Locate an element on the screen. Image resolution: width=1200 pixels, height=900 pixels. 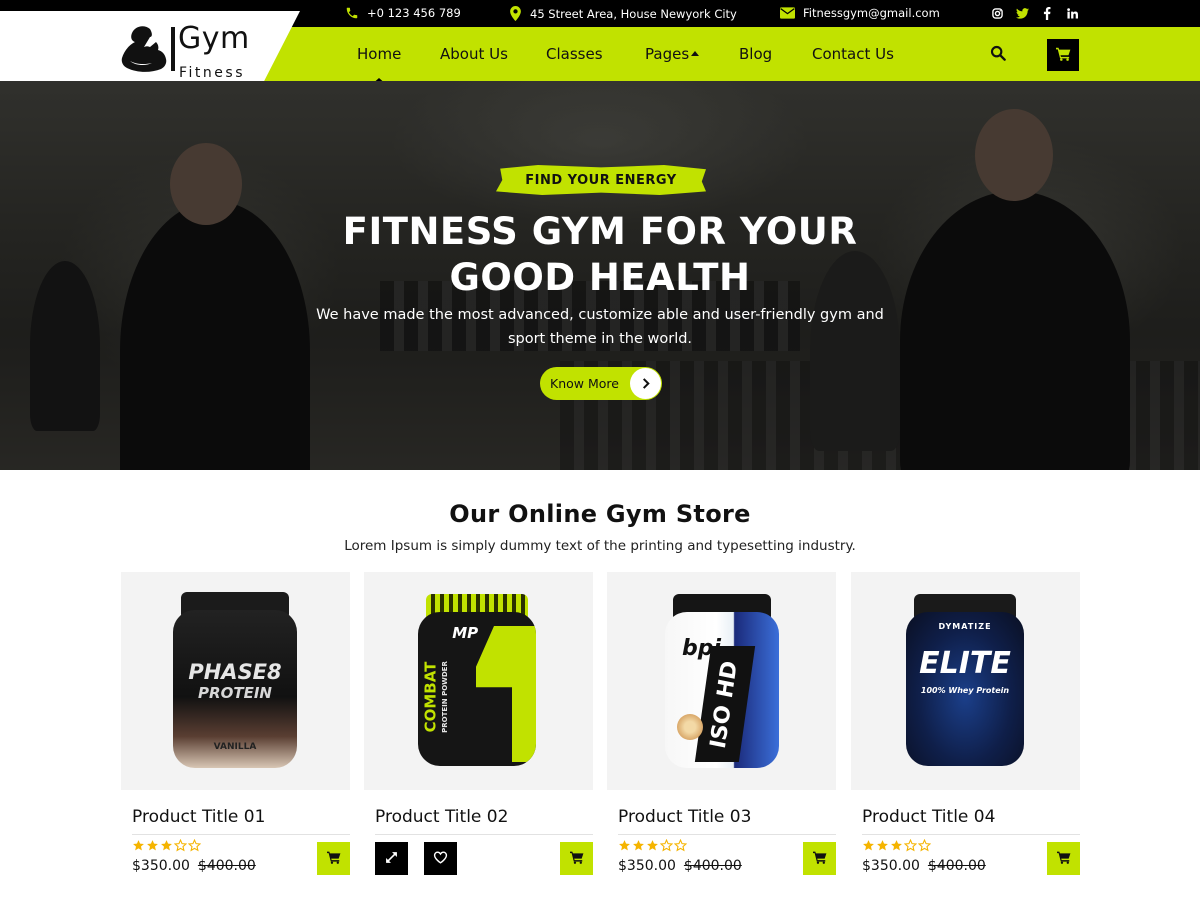
product-brand-sub-4: 100% Whey Protein is located at coordinates (965, 690).